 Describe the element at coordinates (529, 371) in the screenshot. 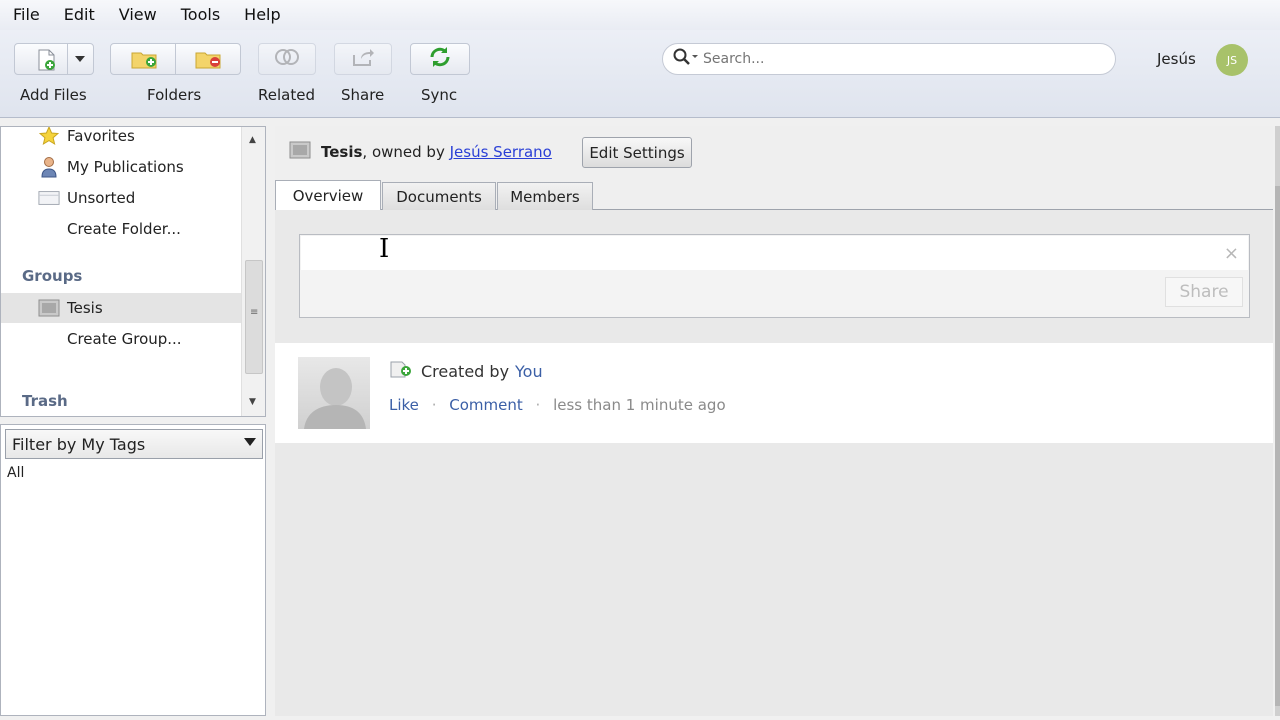

I see `actor-link: You` at that location.